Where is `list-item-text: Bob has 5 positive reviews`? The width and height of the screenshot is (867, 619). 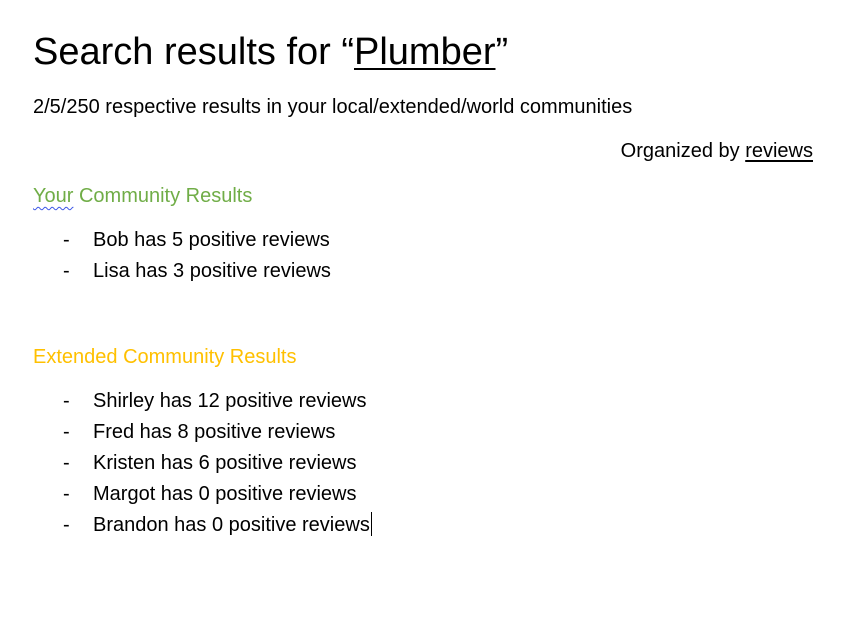
list-item-text: Bob has 5 positive reviews is located at coordinates (211, 240).